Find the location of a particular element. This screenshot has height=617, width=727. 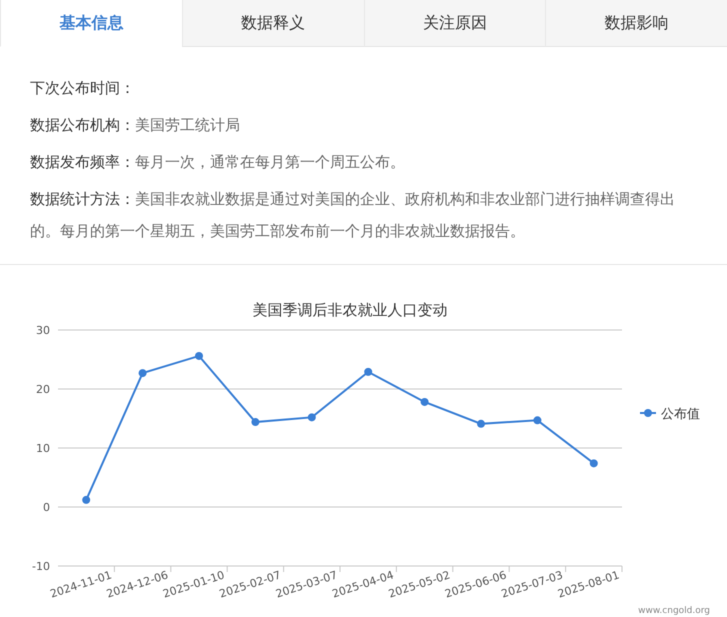

info-line: 下次公布时间： is located at coordinates (83, 88).